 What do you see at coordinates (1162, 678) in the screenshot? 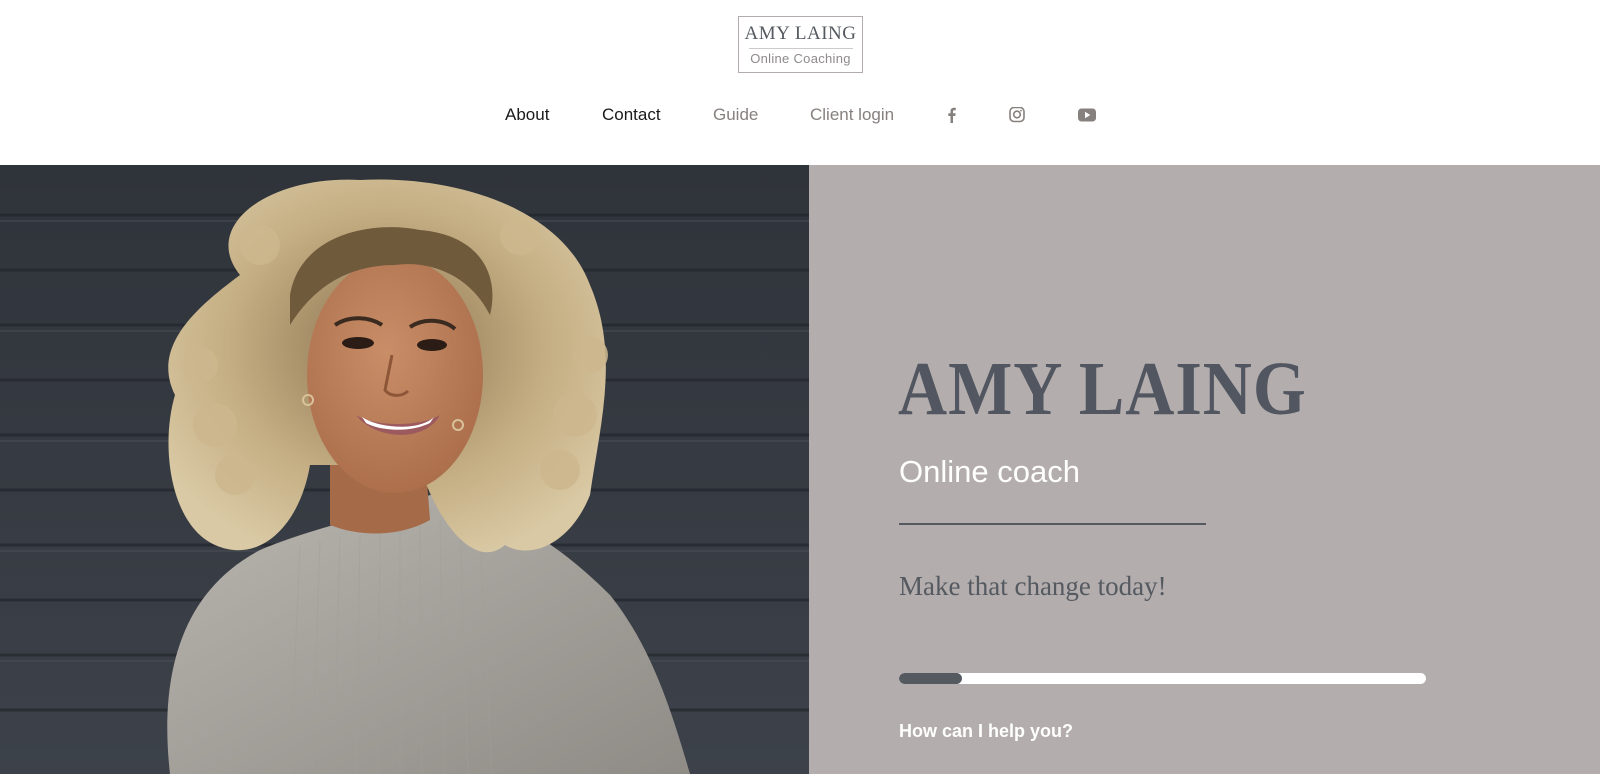
I see `progress-bar` at bounding box center [1162, 678].